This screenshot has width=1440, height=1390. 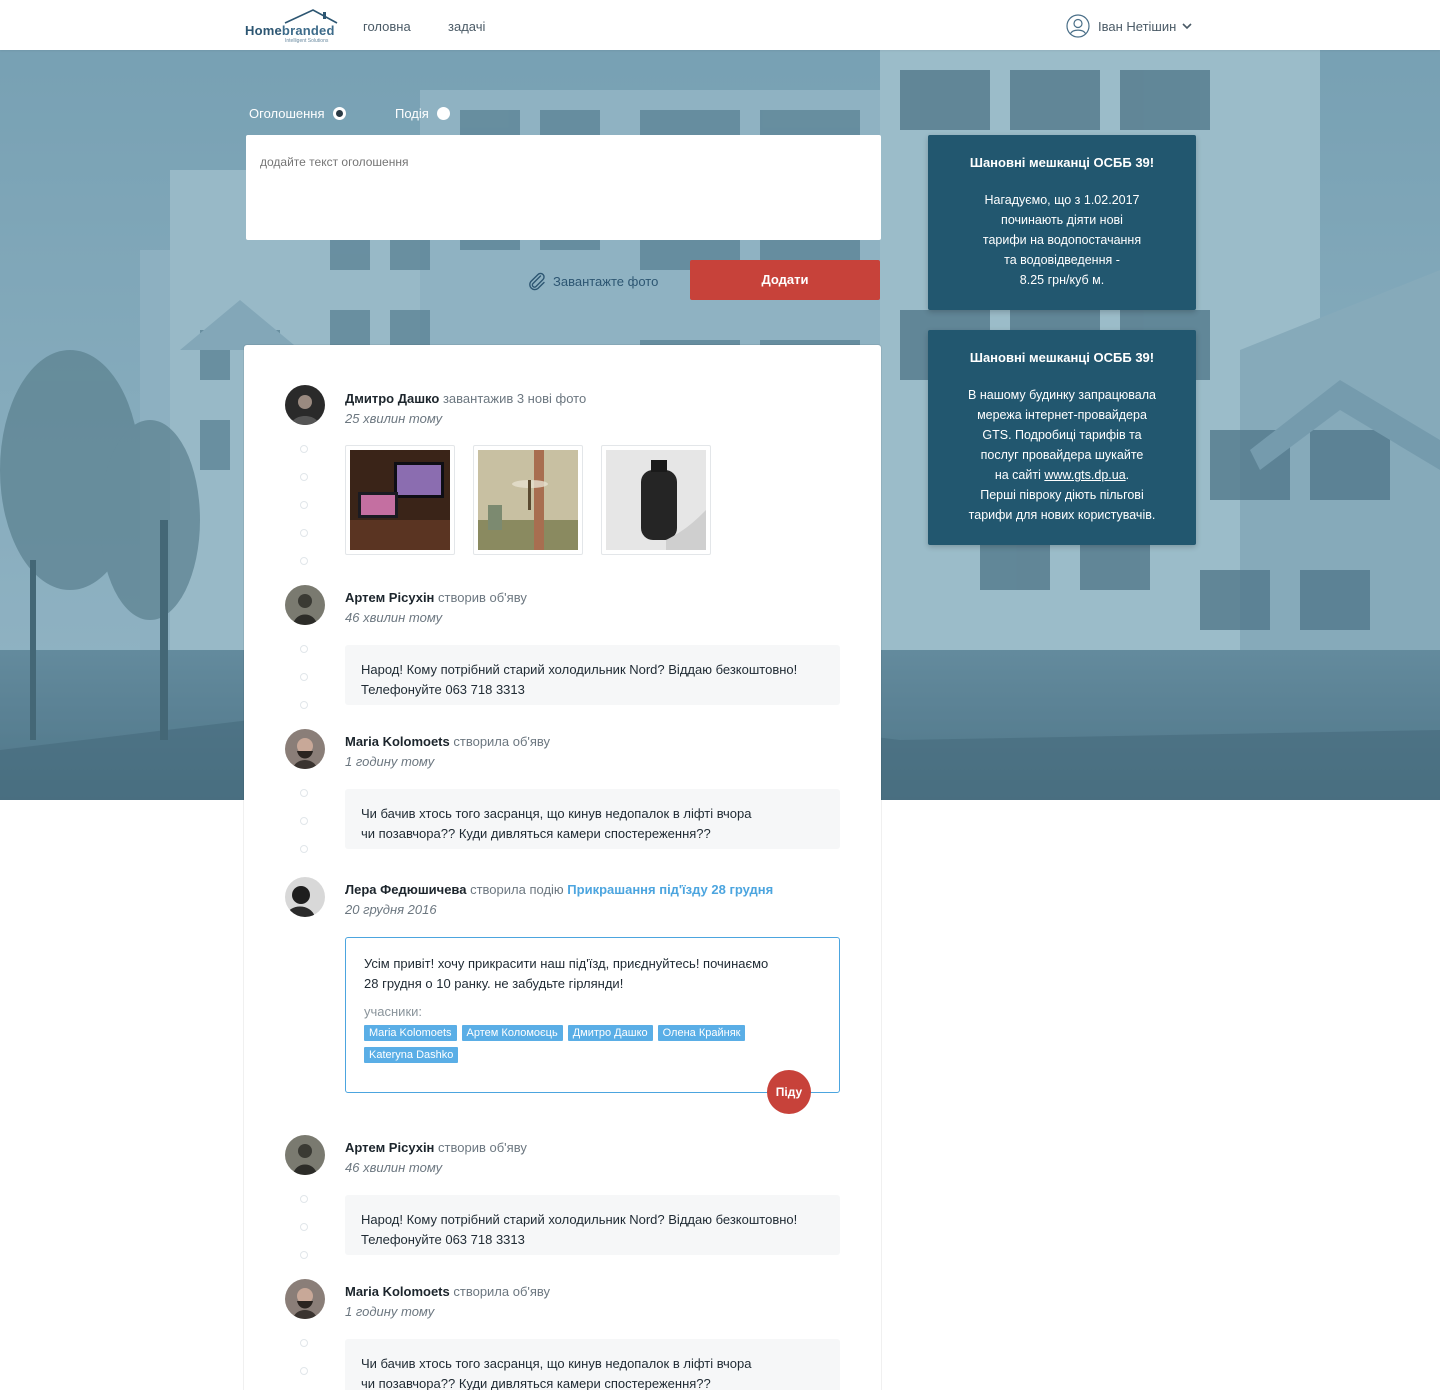 What do you see at coordinates (1062, 260) in the screenshot?
I see `notice-line: та водовідведення -` at bounding box center [1062, 260].